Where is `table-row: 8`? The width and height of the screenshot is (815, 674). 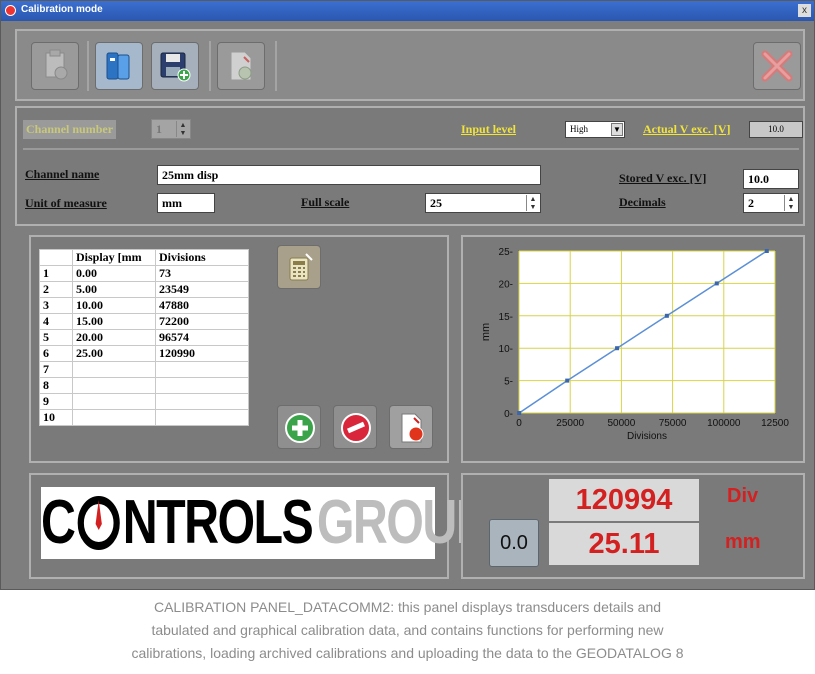 table-row: 8 is located at coordinates (144, 385).